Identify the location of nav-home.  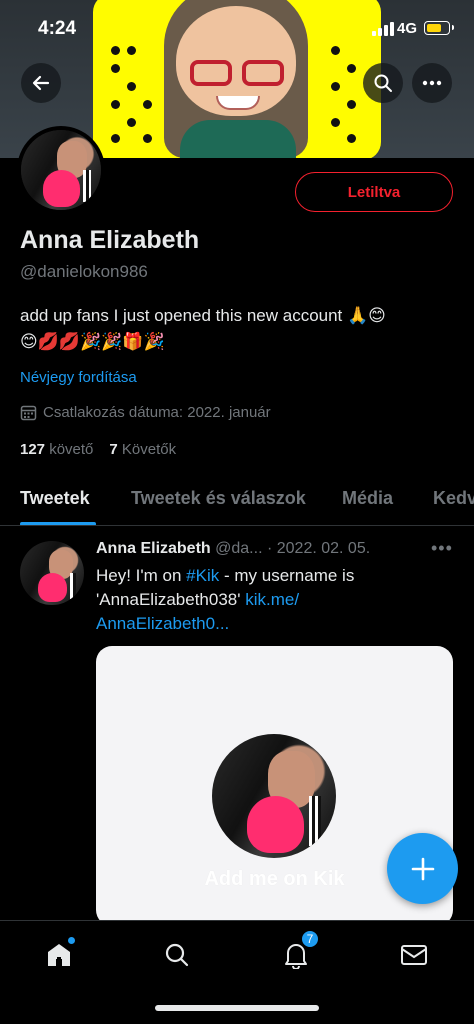
(59, 955).